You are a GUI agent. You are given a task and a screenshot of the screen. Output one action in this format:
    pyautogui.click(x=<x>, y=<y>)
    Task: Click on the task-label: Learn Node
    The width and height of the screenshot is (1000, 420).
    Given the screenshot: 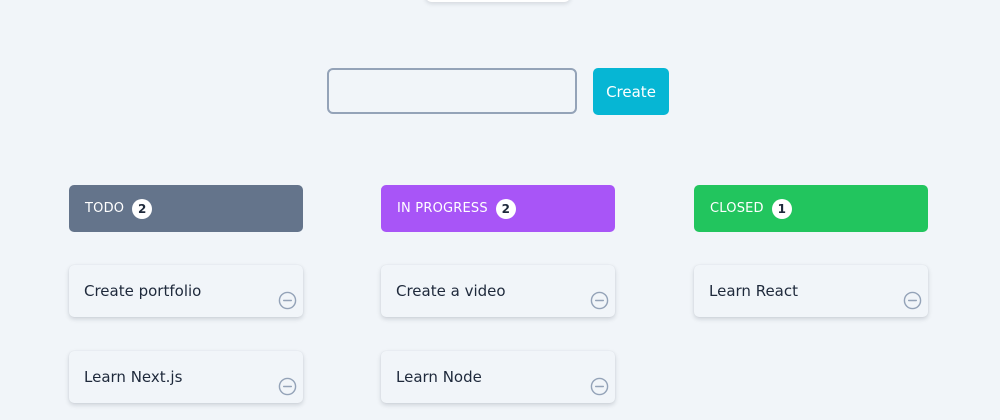 What is the action you would take?
    pyautogui.click(x=439, y=377)
    